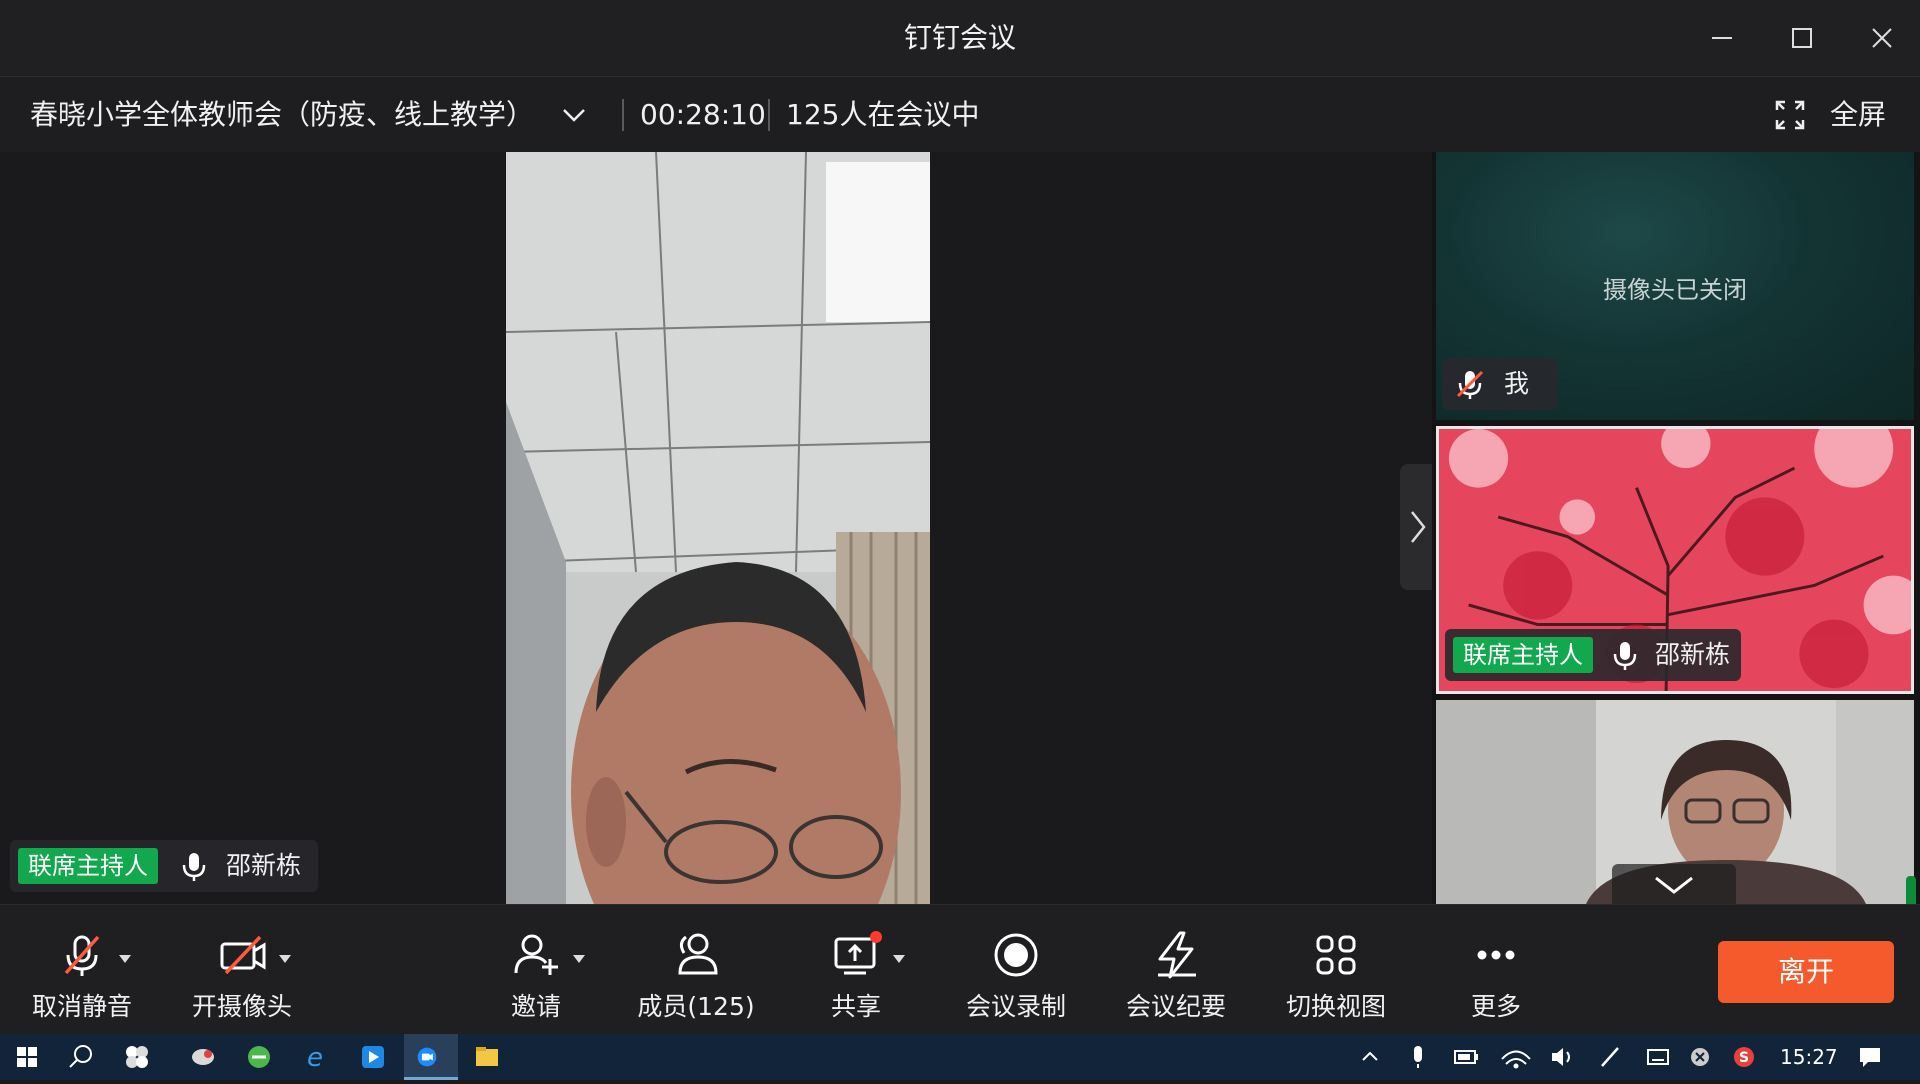  What do you see at coordinates (1675, 560) in the screenshot?
I see `participant-tile-host: 联席主持人 邵新栋` at bounding box center [1675, 560].